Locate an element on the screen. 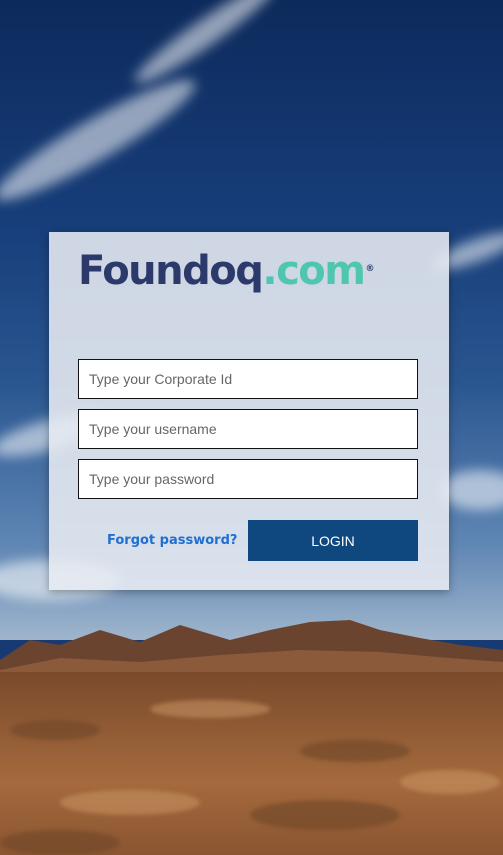  corporate-id-input is located at coordinates (248, 379).